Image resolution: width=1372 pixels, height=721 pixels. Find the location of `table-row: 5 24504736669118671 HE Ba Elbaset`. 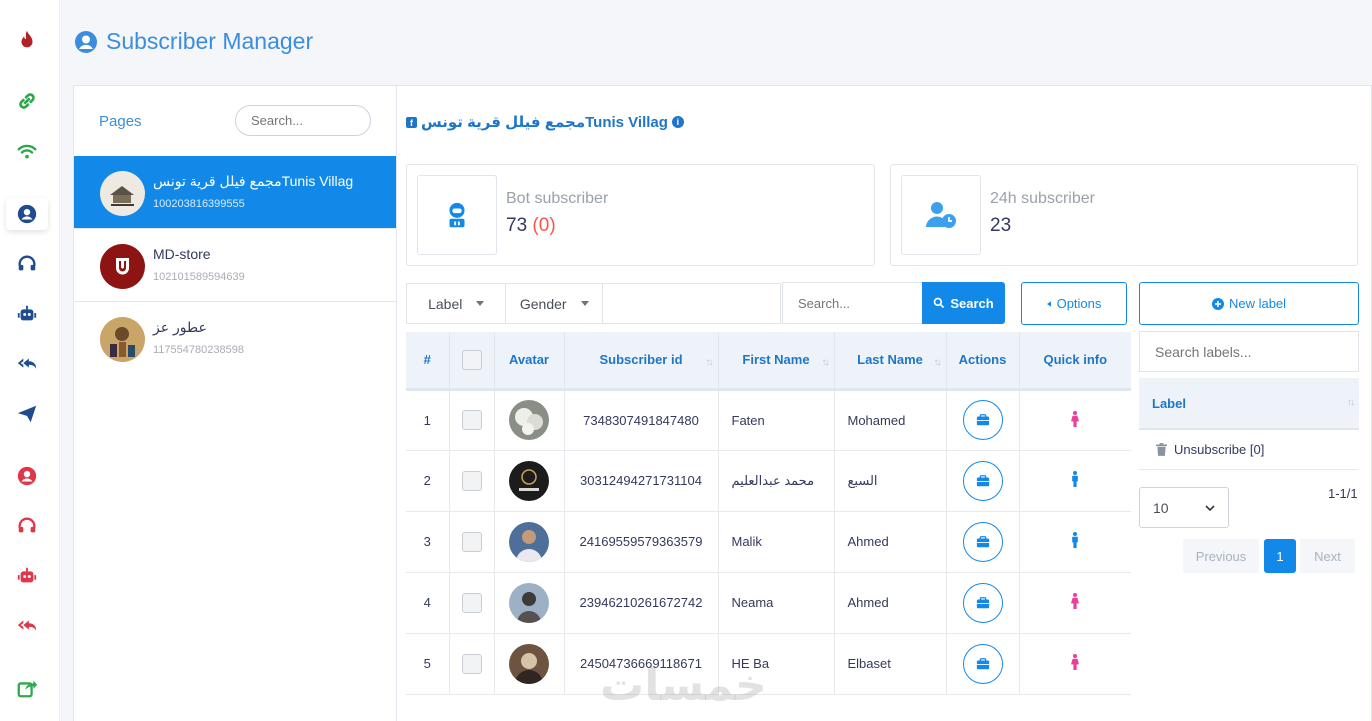

table-row: 5 24504736669118671 HE Ba Elbaset is located at coordinates (768, 664).